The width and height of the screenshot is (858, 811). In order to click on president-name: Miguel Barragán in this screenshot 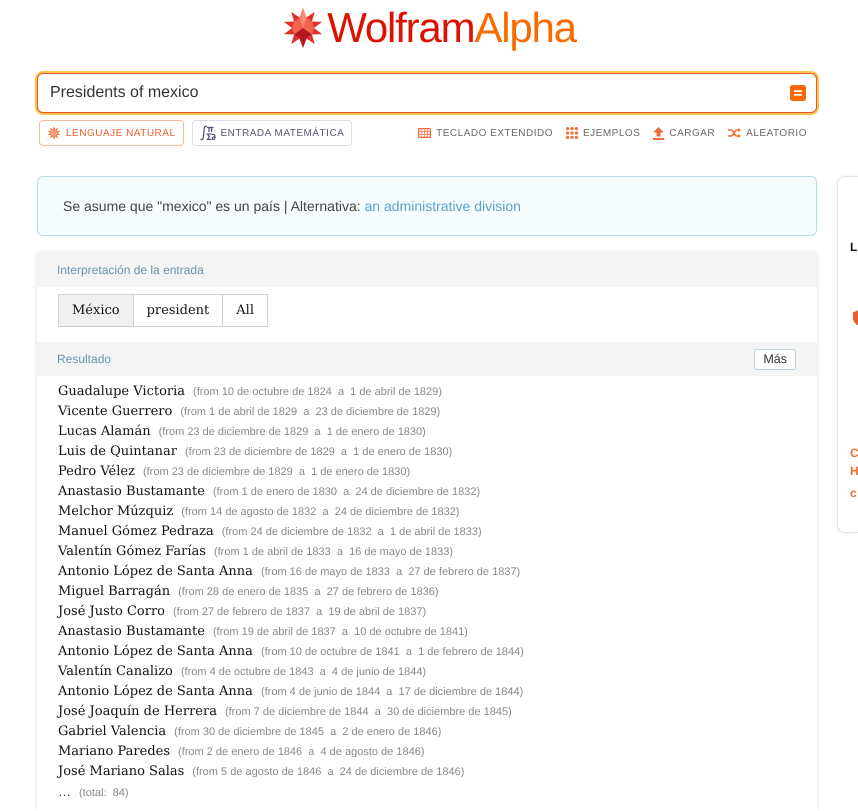, I will do `click(114, 592)`.